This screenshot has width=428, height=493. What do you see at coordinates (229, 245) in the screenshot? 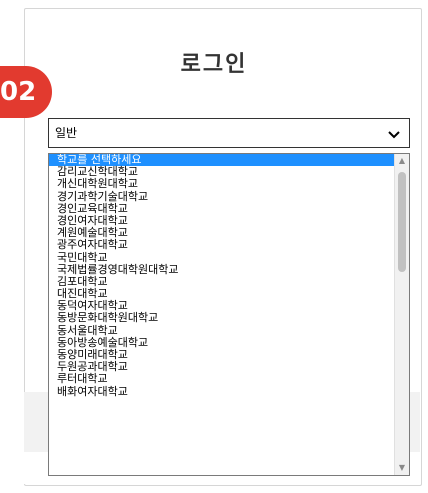
I see `school-option: 광주여자대학교` at bounding box center [229, 245].